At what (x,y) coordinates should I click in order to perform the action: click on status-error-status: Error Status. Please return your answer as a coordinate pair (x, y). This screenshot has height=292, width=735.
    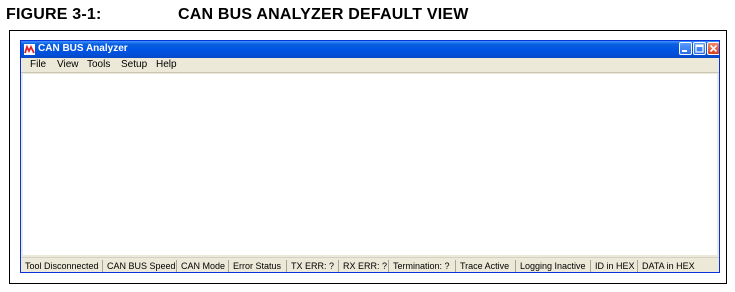
    Looking at the image, I should click on (259, 266).